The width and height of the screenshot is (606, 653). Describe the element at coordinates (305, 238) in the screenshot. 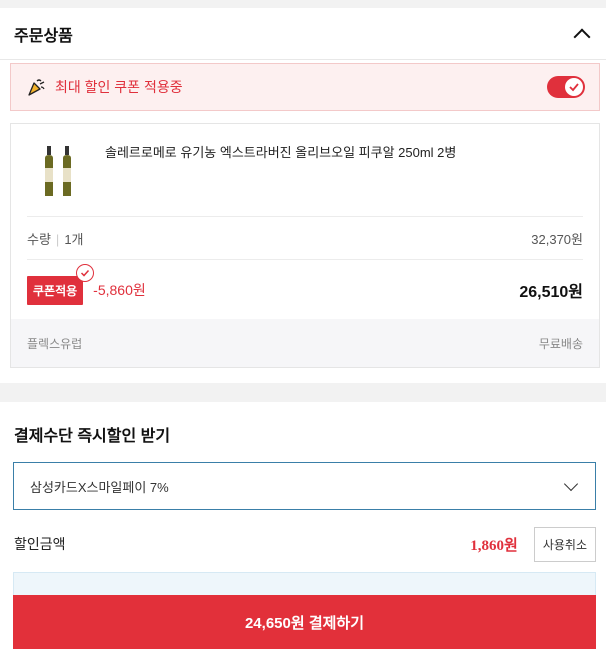

I see `quantity-row: 수량 | 1개 32,370원` at that location.